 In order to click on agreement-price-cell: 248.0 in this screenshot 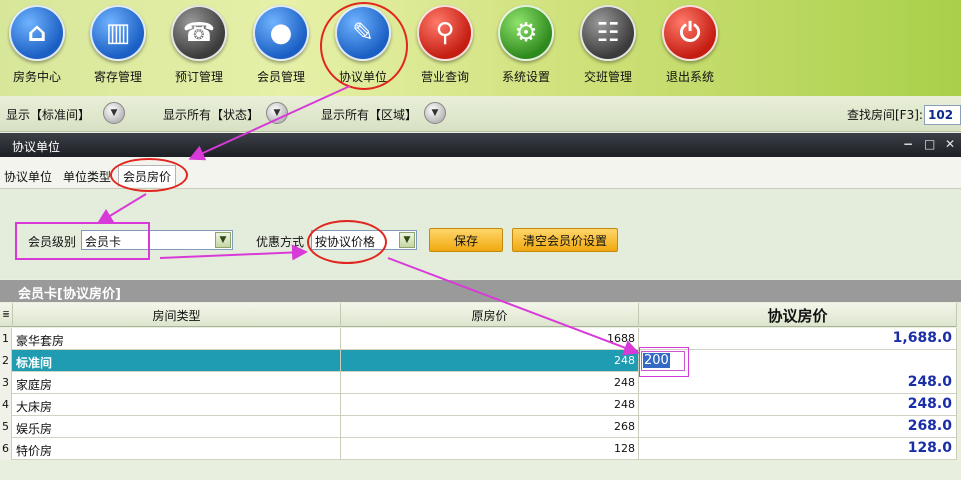, I will do `click(798, 405)`.